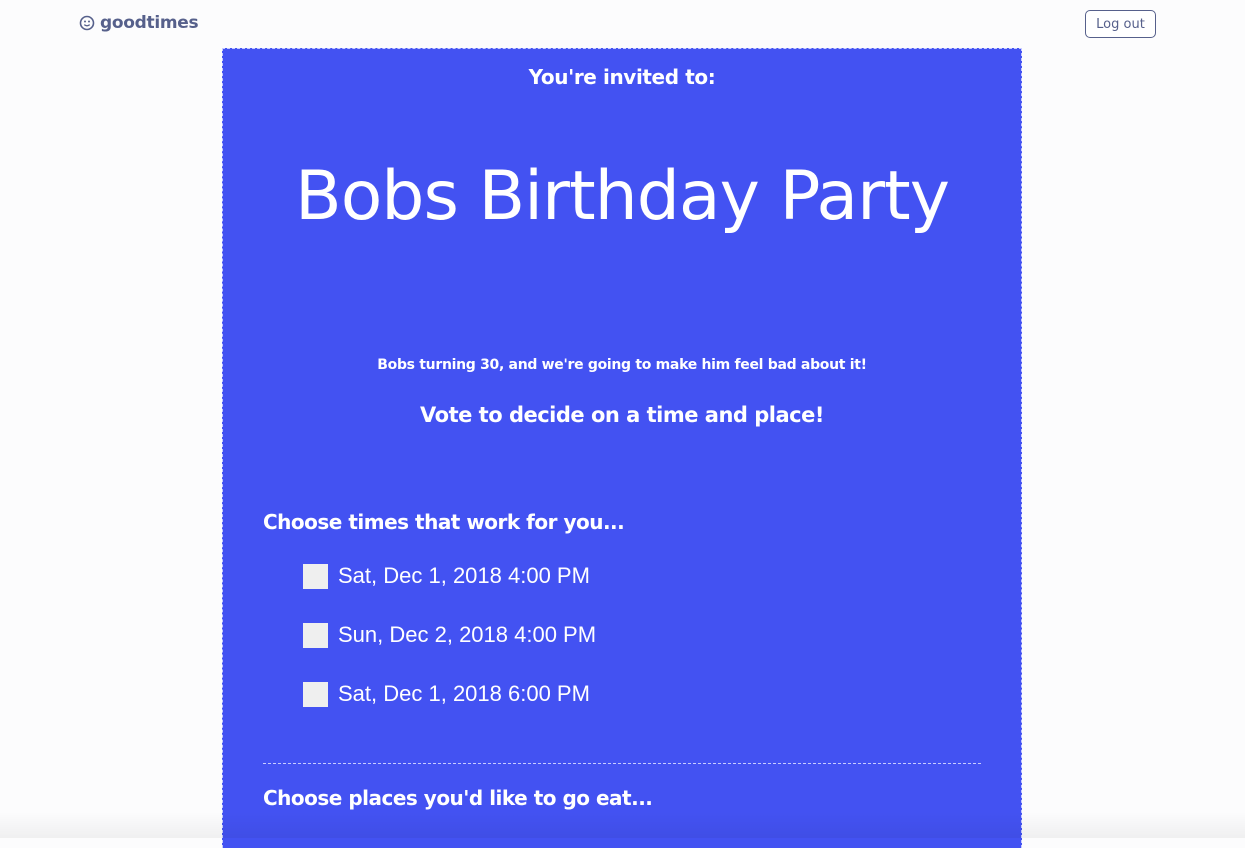  I want to click on invite-intro: You're invited to:, so click(622, 77).